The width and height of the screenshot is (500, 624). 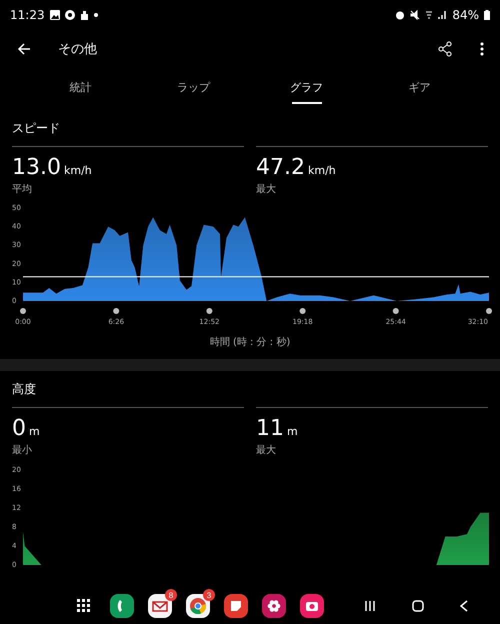 I want to click on stat-value: 13.0, so click(x=36, y=167).